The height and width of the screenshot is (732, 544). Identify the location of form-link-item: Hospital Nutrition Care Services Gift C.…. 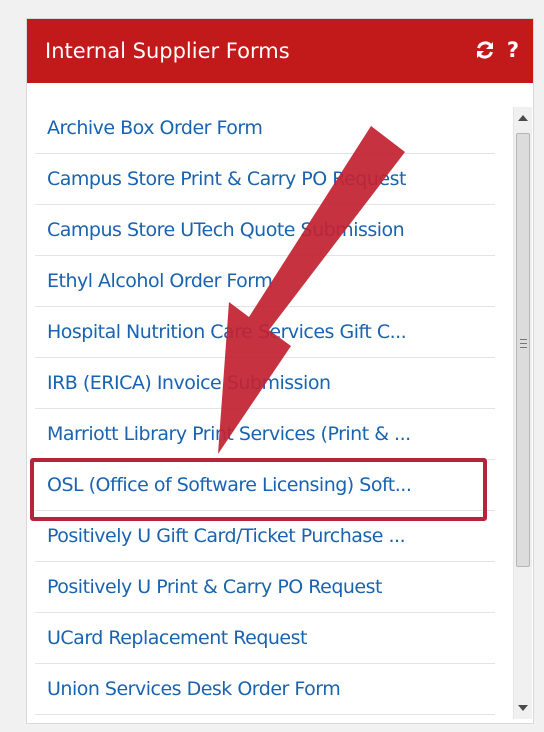
(265, 332).